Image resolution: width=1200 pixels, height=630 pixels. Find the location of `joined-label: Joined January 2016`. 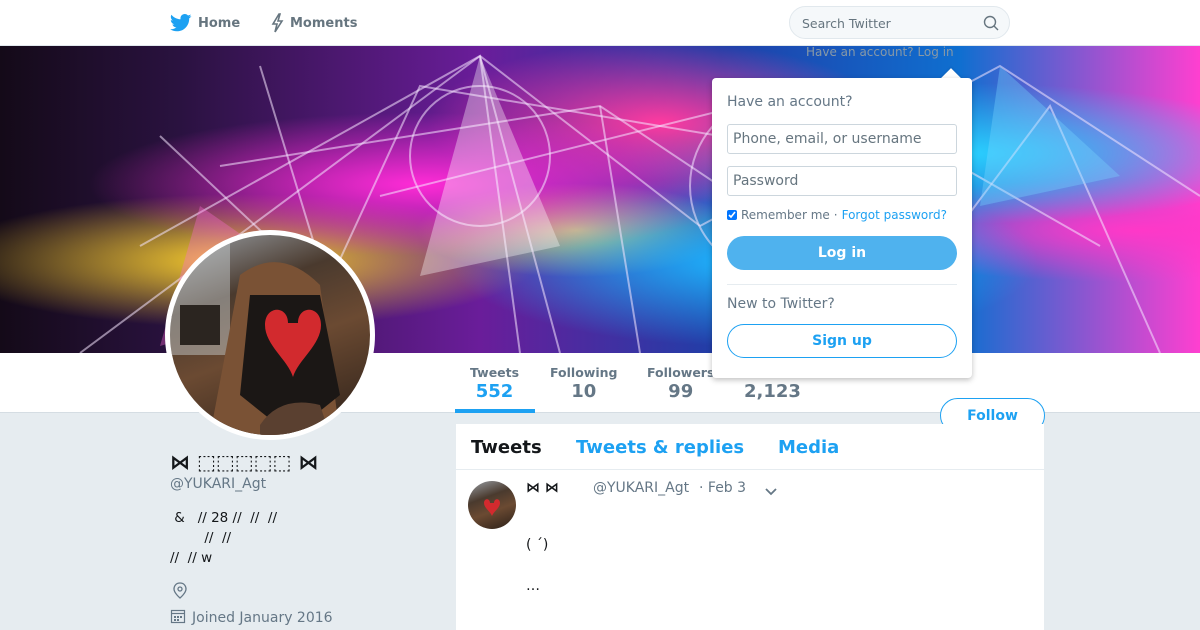

joined-label: Joined January 2016 is located at coordinates (262, 618).